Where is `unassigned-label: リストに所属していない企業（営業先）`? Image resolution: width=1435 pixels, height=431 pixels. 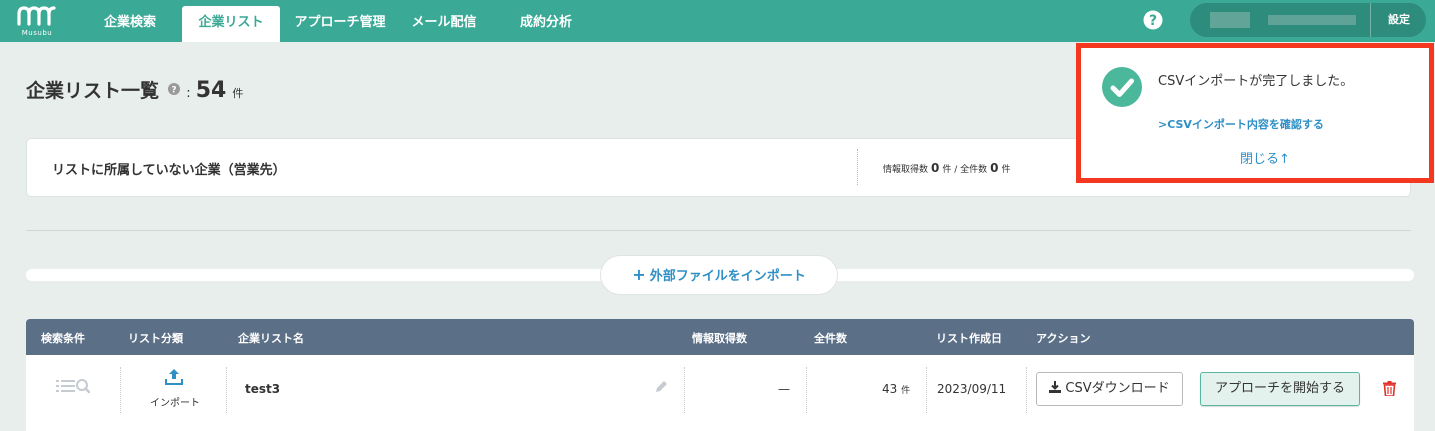
unassigned-label: リストに所属していない企業（営業先） is located at coordinates (169, 170).